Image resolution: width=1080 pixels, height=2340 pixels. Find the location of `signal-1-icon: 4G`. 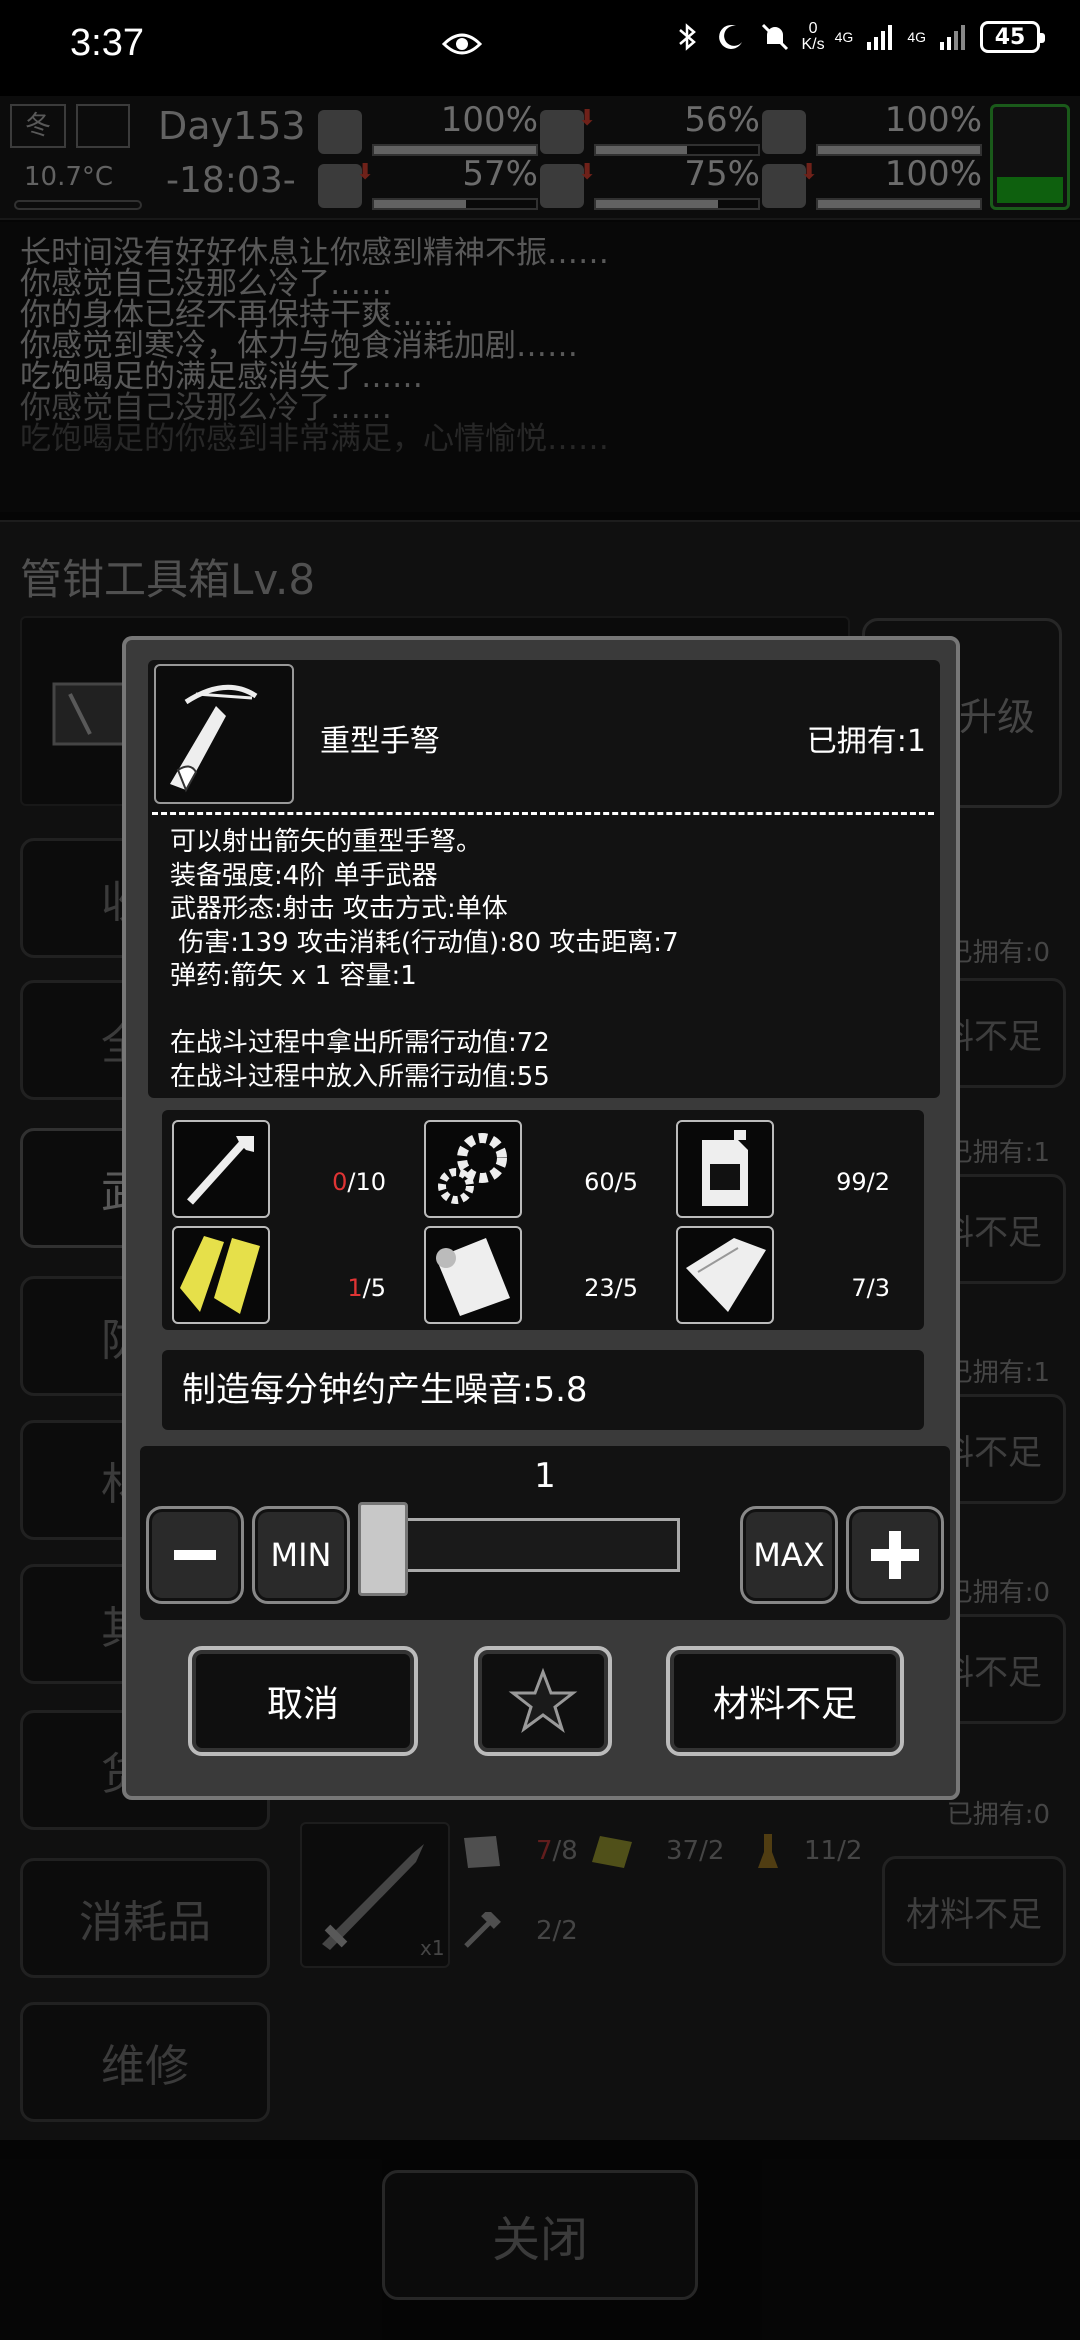

signal-1-icon: 4G is located at coordinates (844, 37).